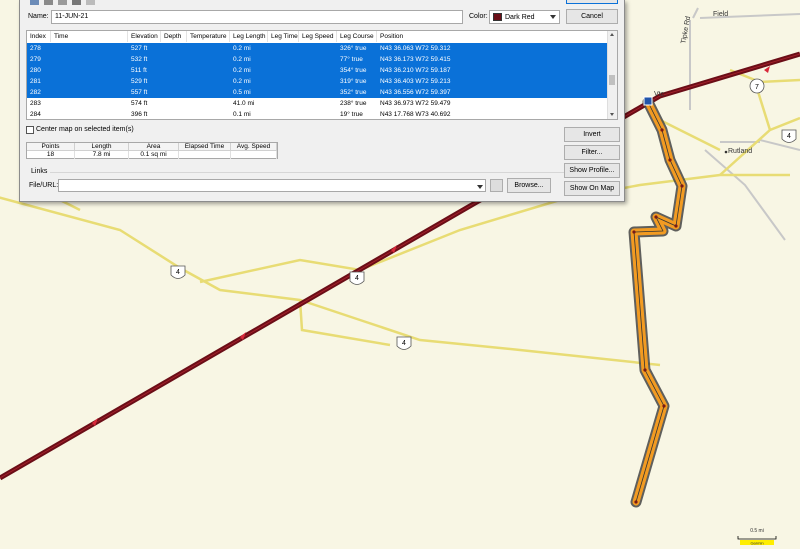 The image size is (800, 549). Describe the element at coordinates (283, 36) in the screenshot. I see `column-header-leg-time: Leg Time` at that location.